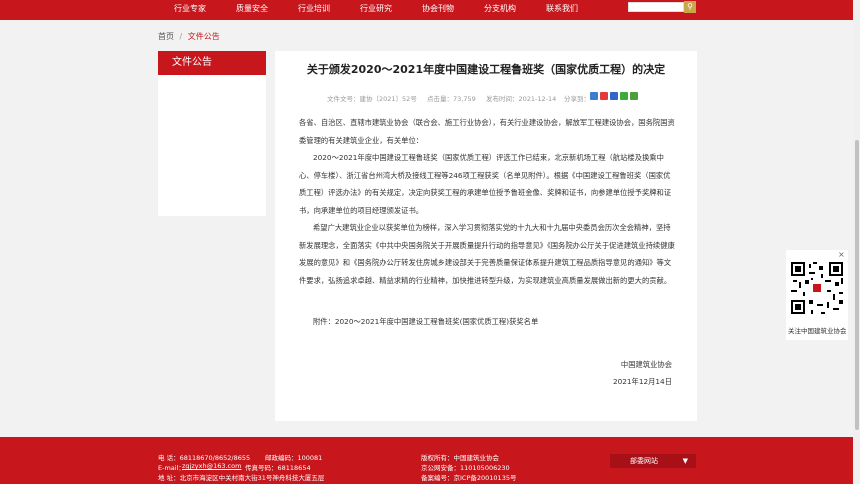 Image resolution: width=860 pixels, height=484 pixels. I want to click on sidebar-title: 文件公告, so click(212, 63).